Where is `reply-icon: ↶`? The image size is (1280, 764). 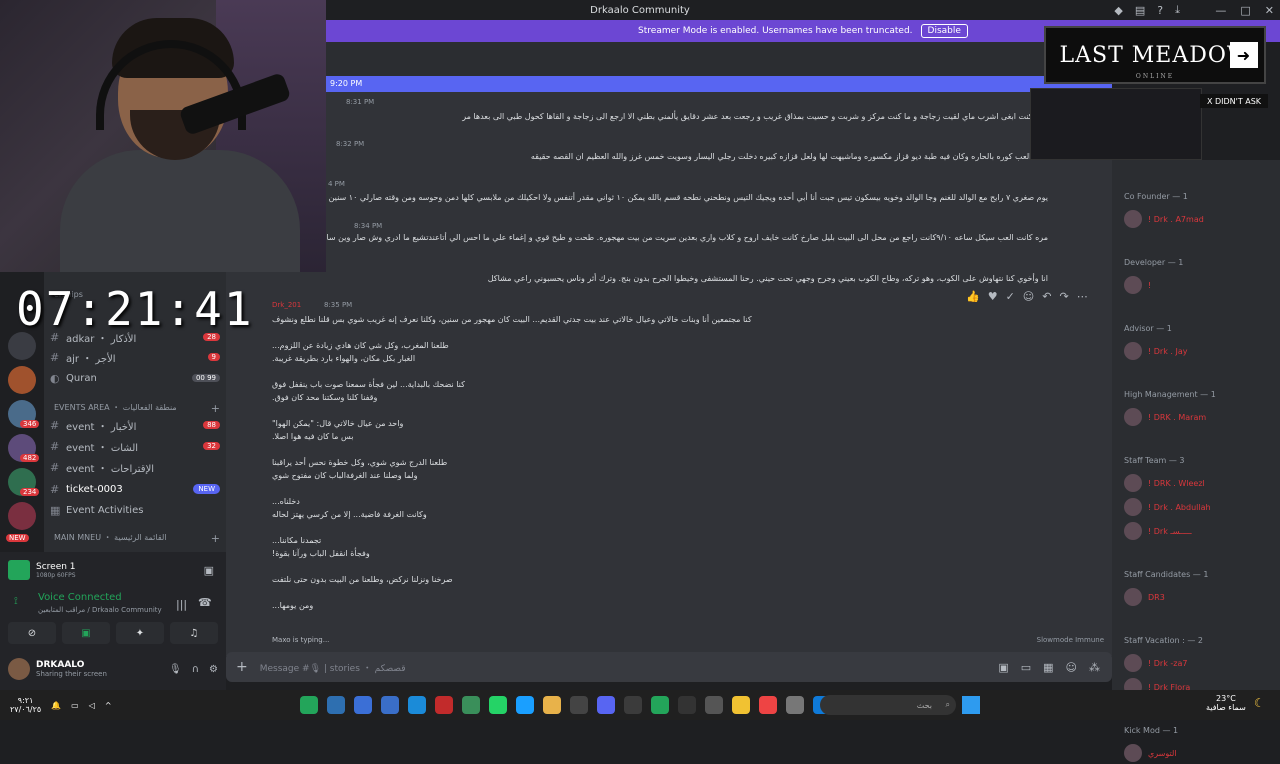
reply-icon: ↶ is located at coordinates (1046, 296).